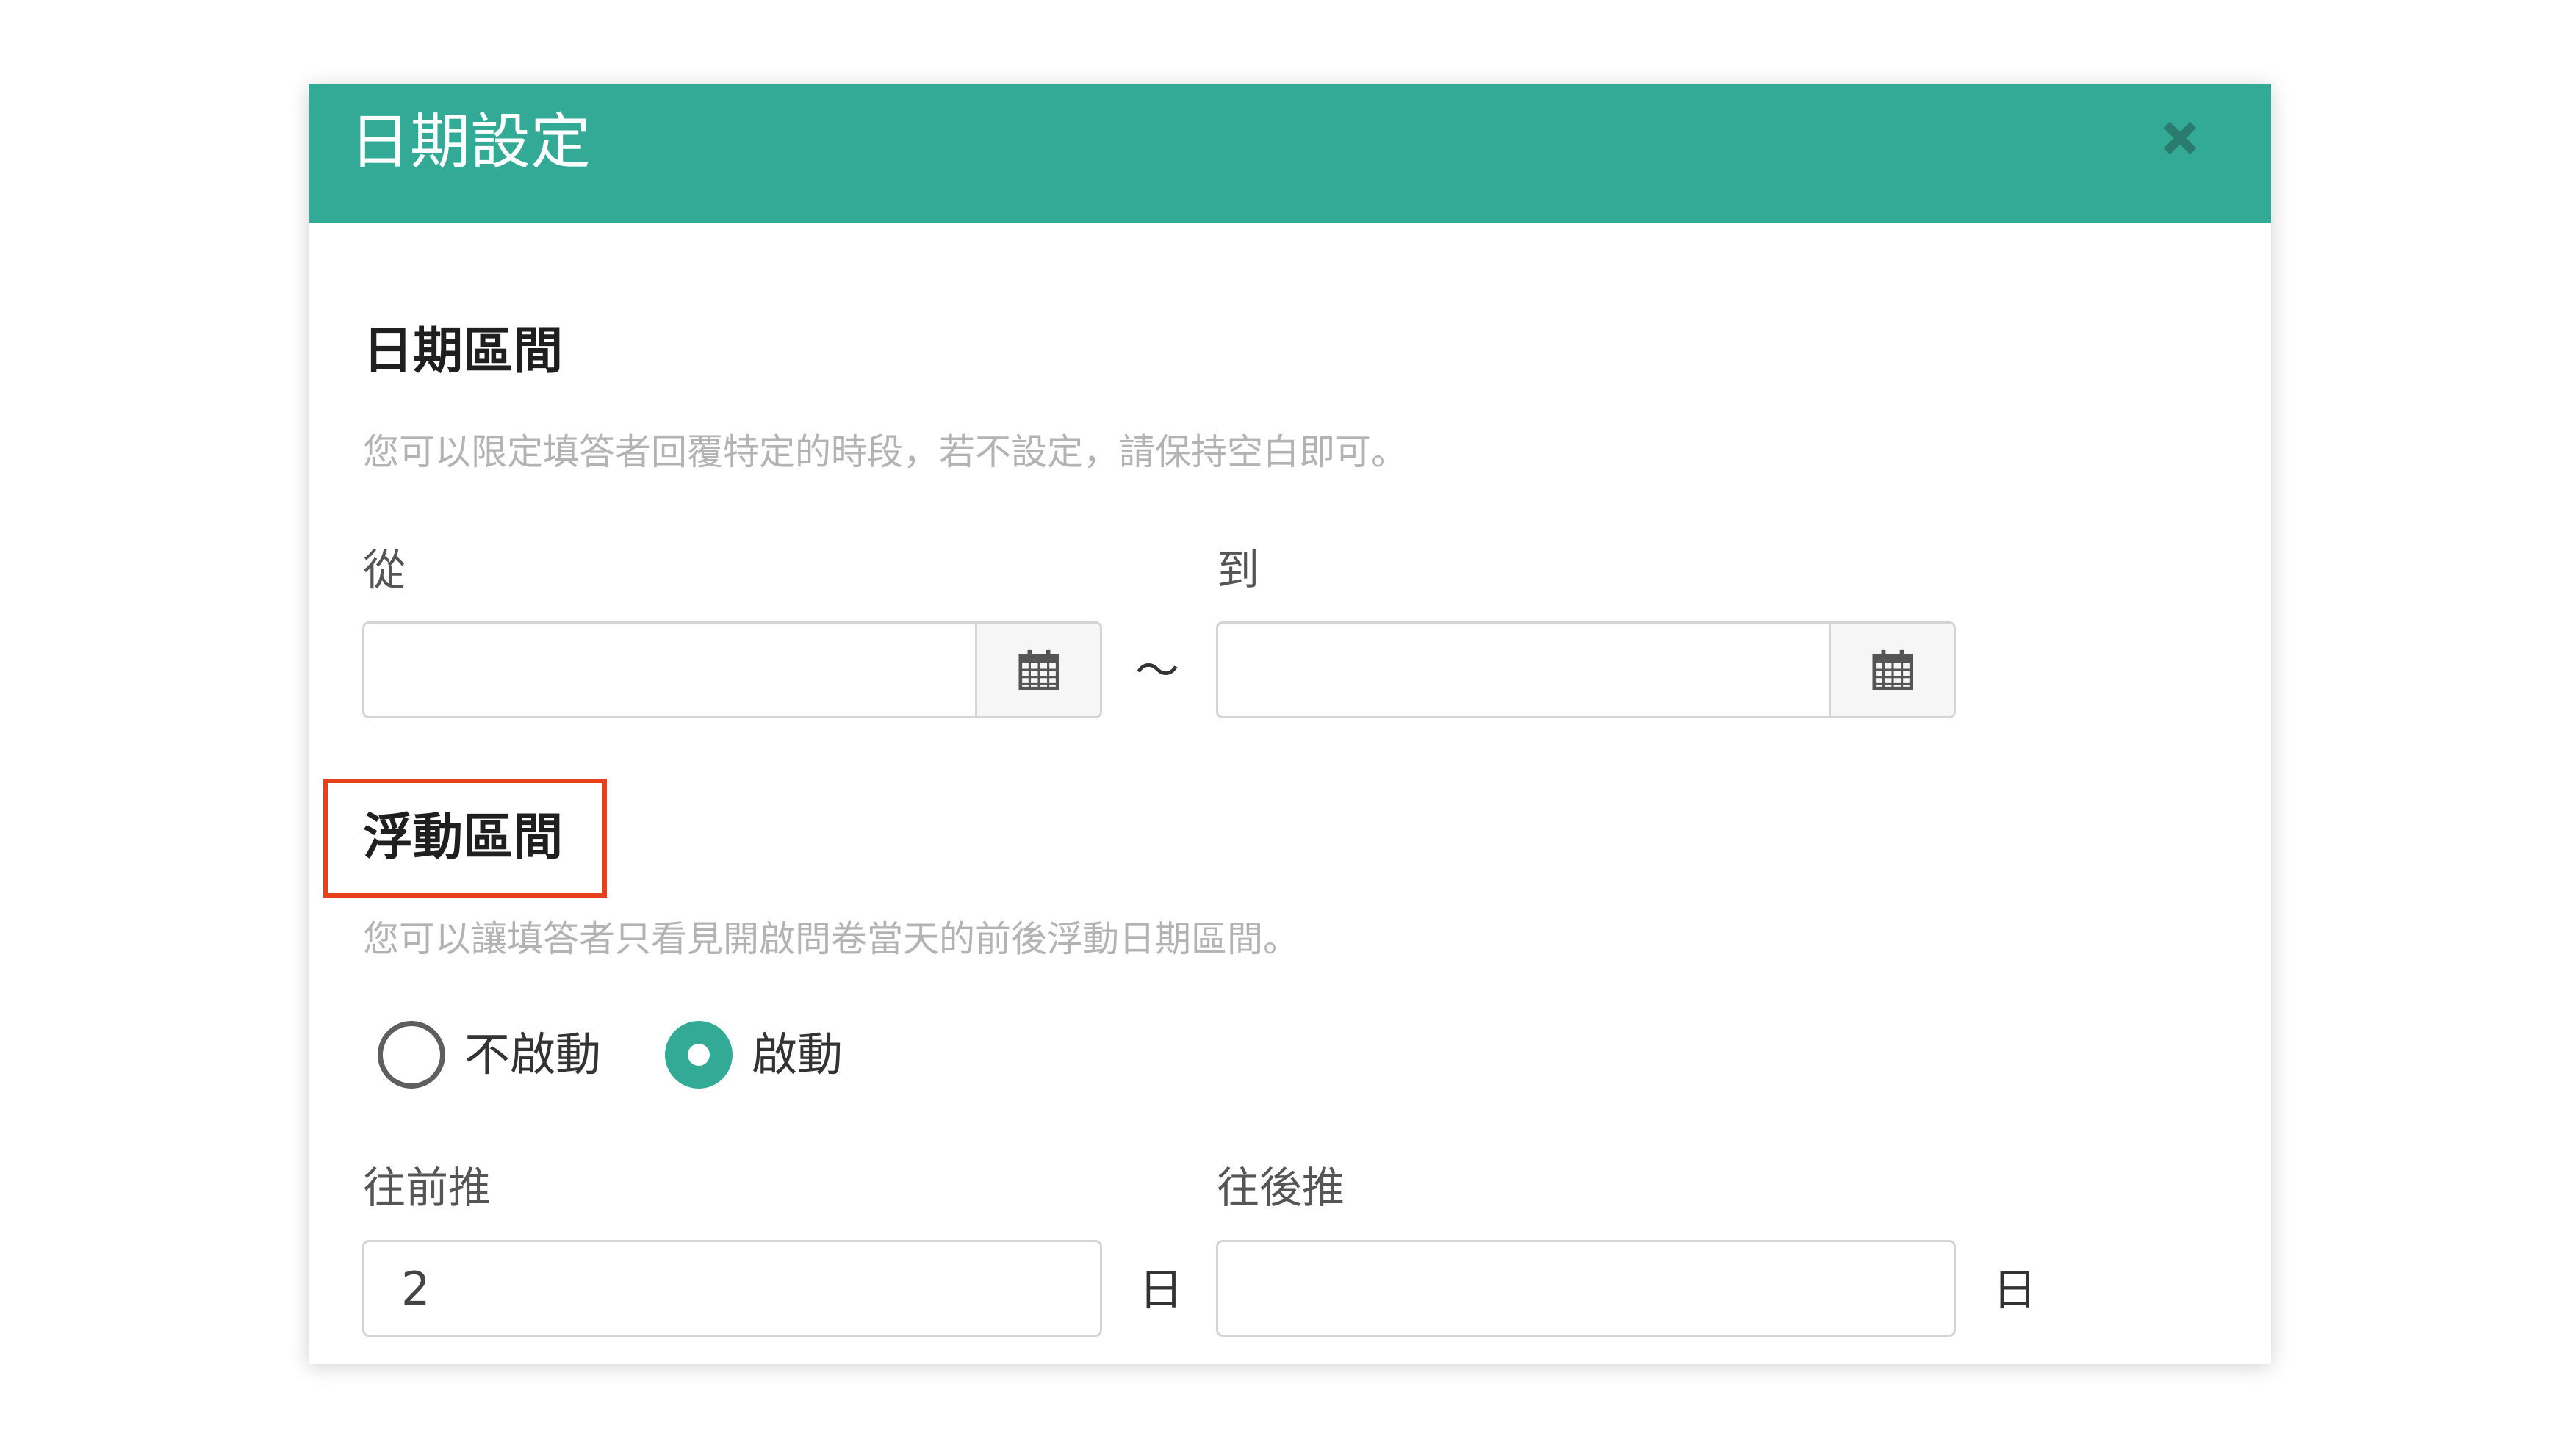 The width and height of the screenshot is (2576, 1447). What do you see at coordinates (1238, 570) in the screenshot?
I see `to-label: 到` at bounding box center [1238, 570].